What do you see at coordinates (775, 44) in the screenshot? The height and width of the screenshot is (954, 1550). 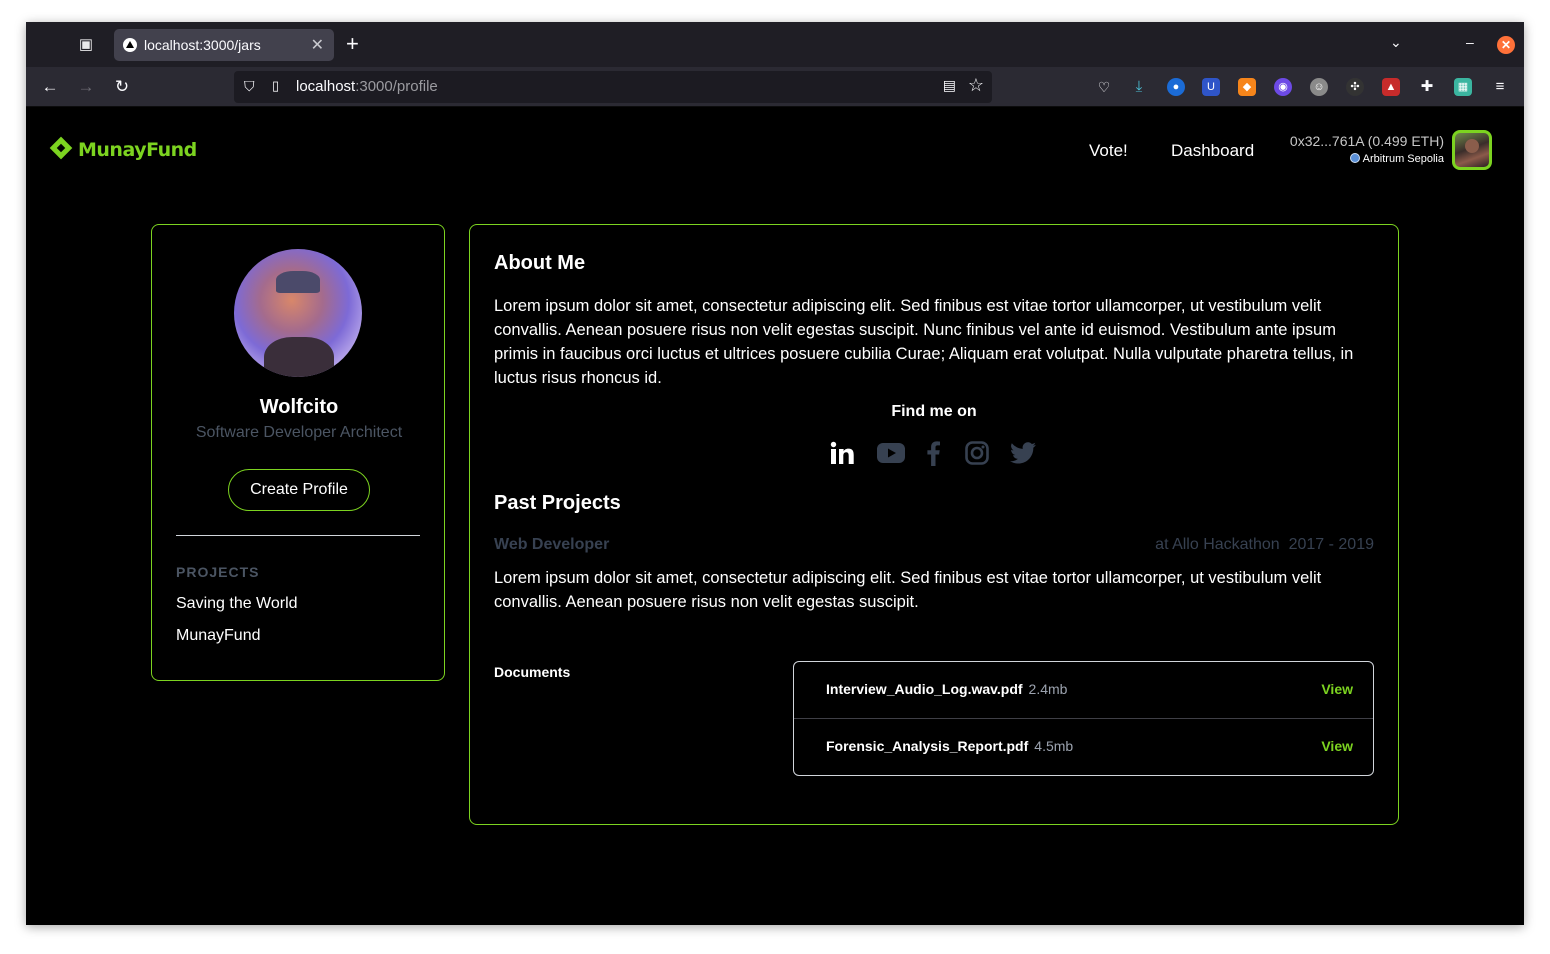 I see `tab-bar: ▣ localhost:3000/jars ✕ + ⌄ – ✕` at bounding box center [775, 44].